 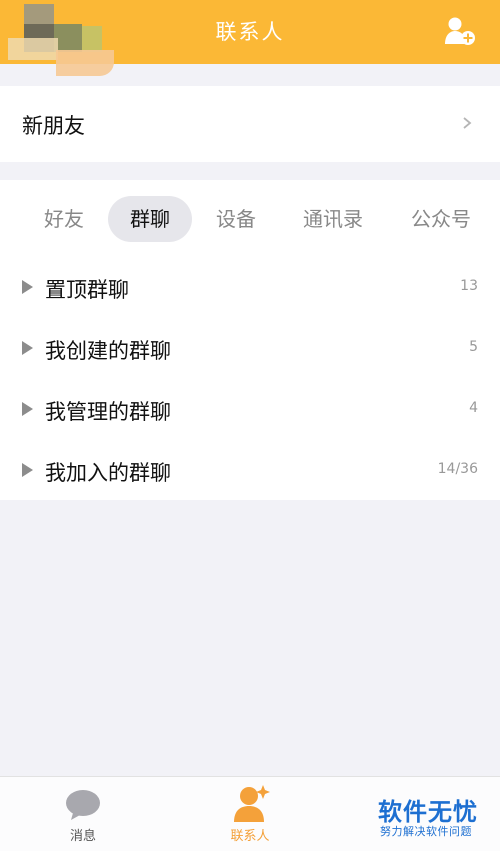 What do you see at coordinates (87, 290) in the screenshot?
I see `group-row-label: 置顶群聊` at bounding box center [87, 290].